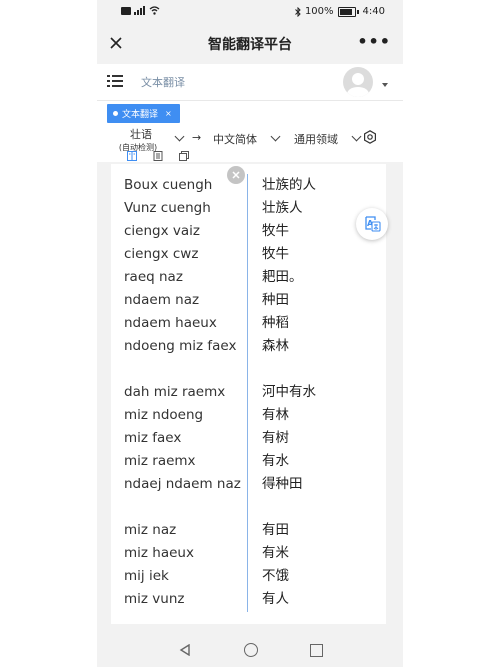 The height and width of the screenshot is (667, 500). What do you see at coordinates (275, 576) in the screenshot?
I see `target-text: 不饿` at bounding box center [275, 576].